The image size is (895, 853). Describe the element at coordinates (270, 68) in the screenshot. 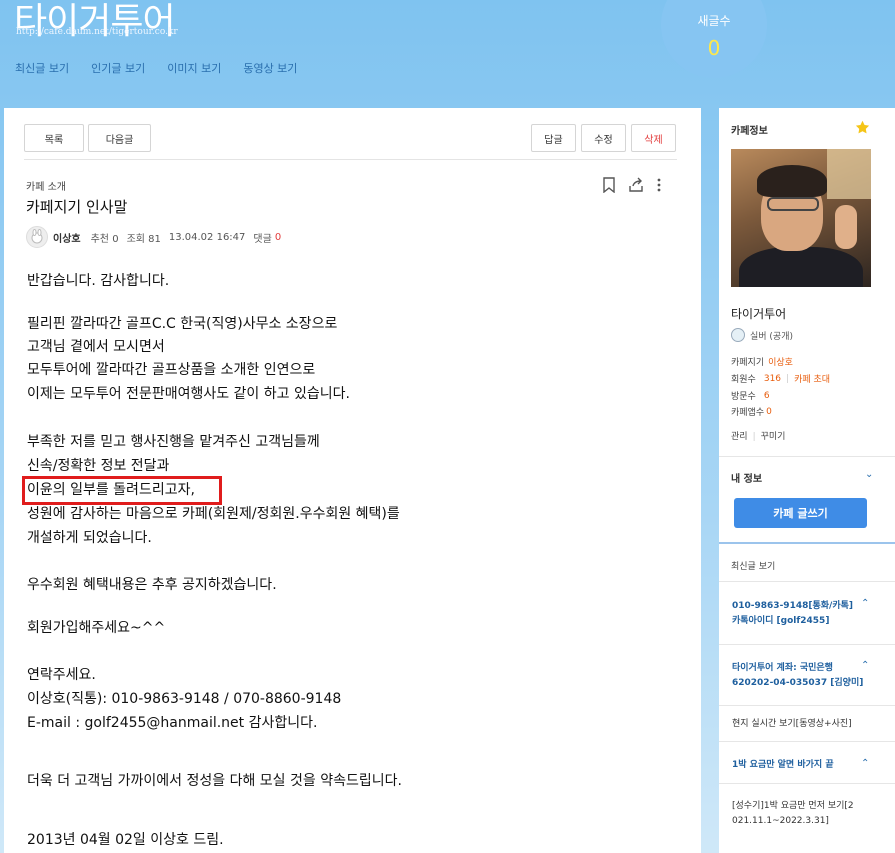

I see `nav-videos: 동영상 보기` at that location.